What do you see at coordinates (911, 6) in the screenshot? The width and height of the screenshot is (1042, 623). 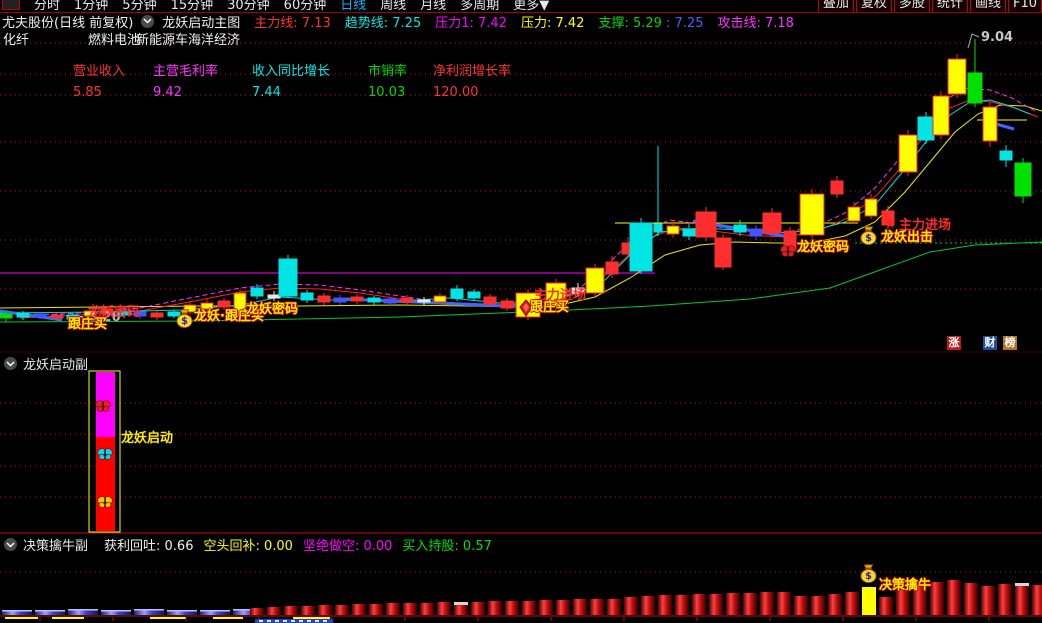 I see `toolbar-button-多股: 多股` at bounding box center [911, 6].